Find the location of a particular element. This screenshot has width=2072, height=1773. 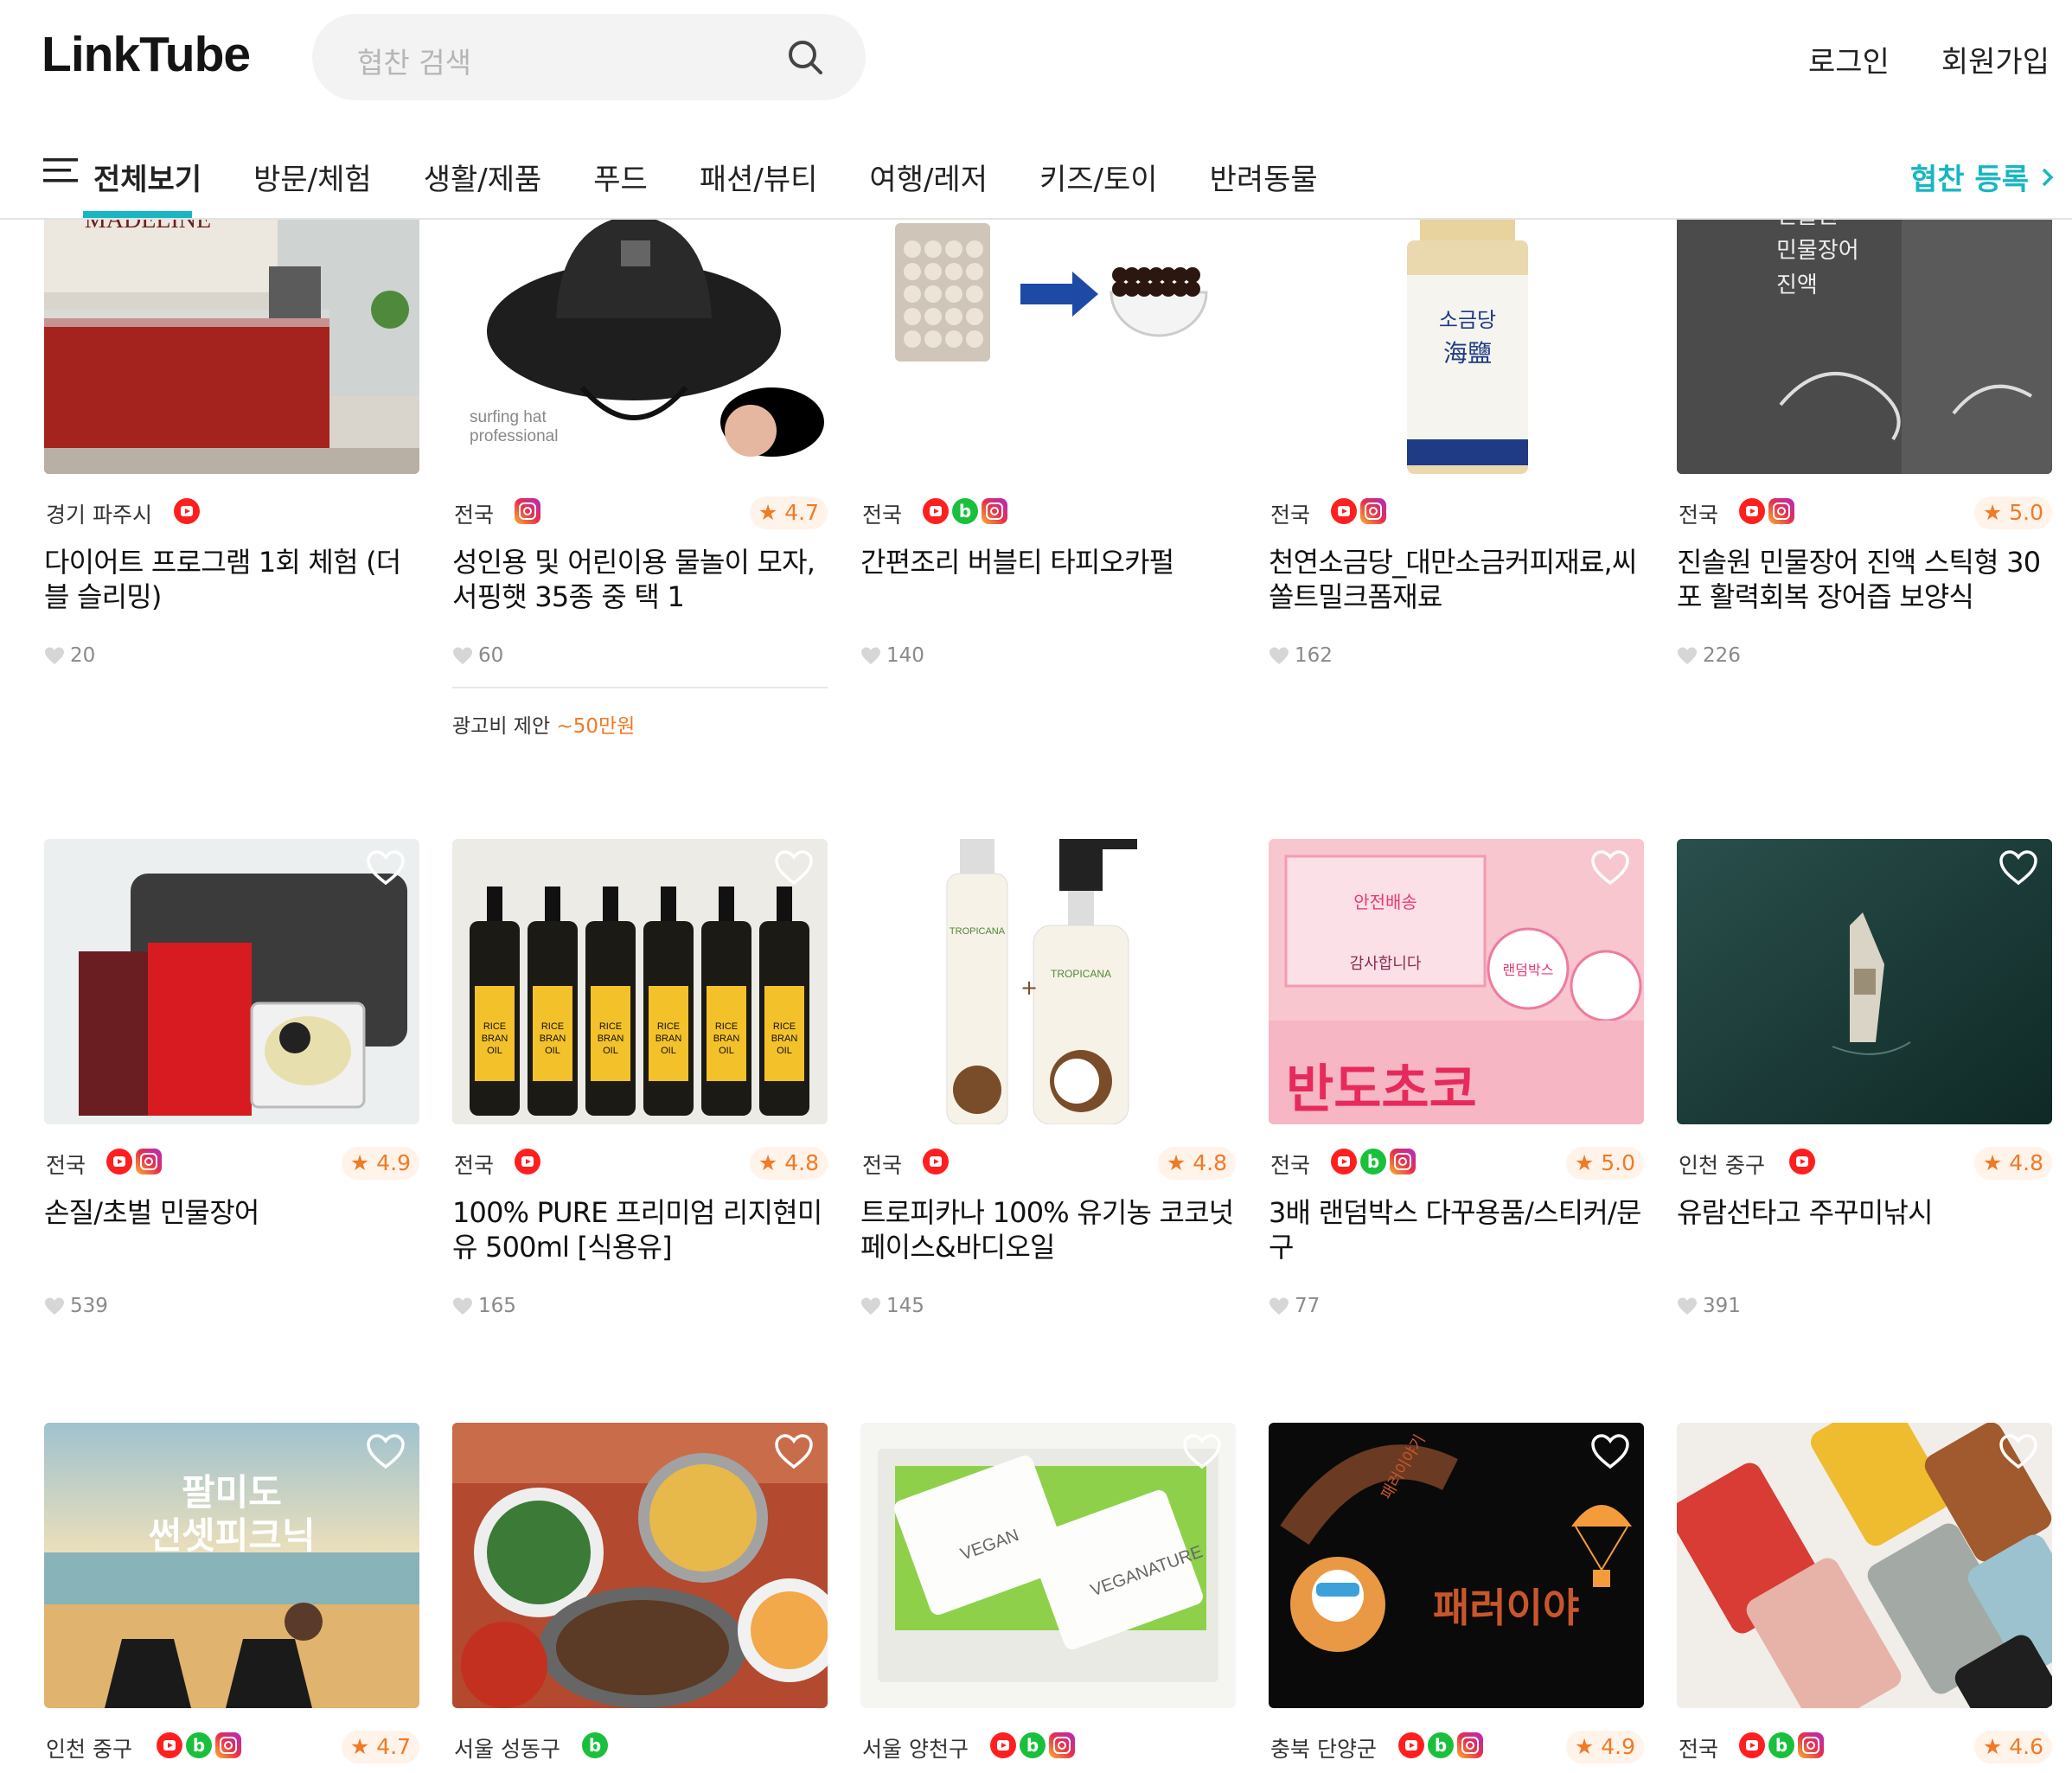

like-count-value: 60 is located at coordinates (491, 655).